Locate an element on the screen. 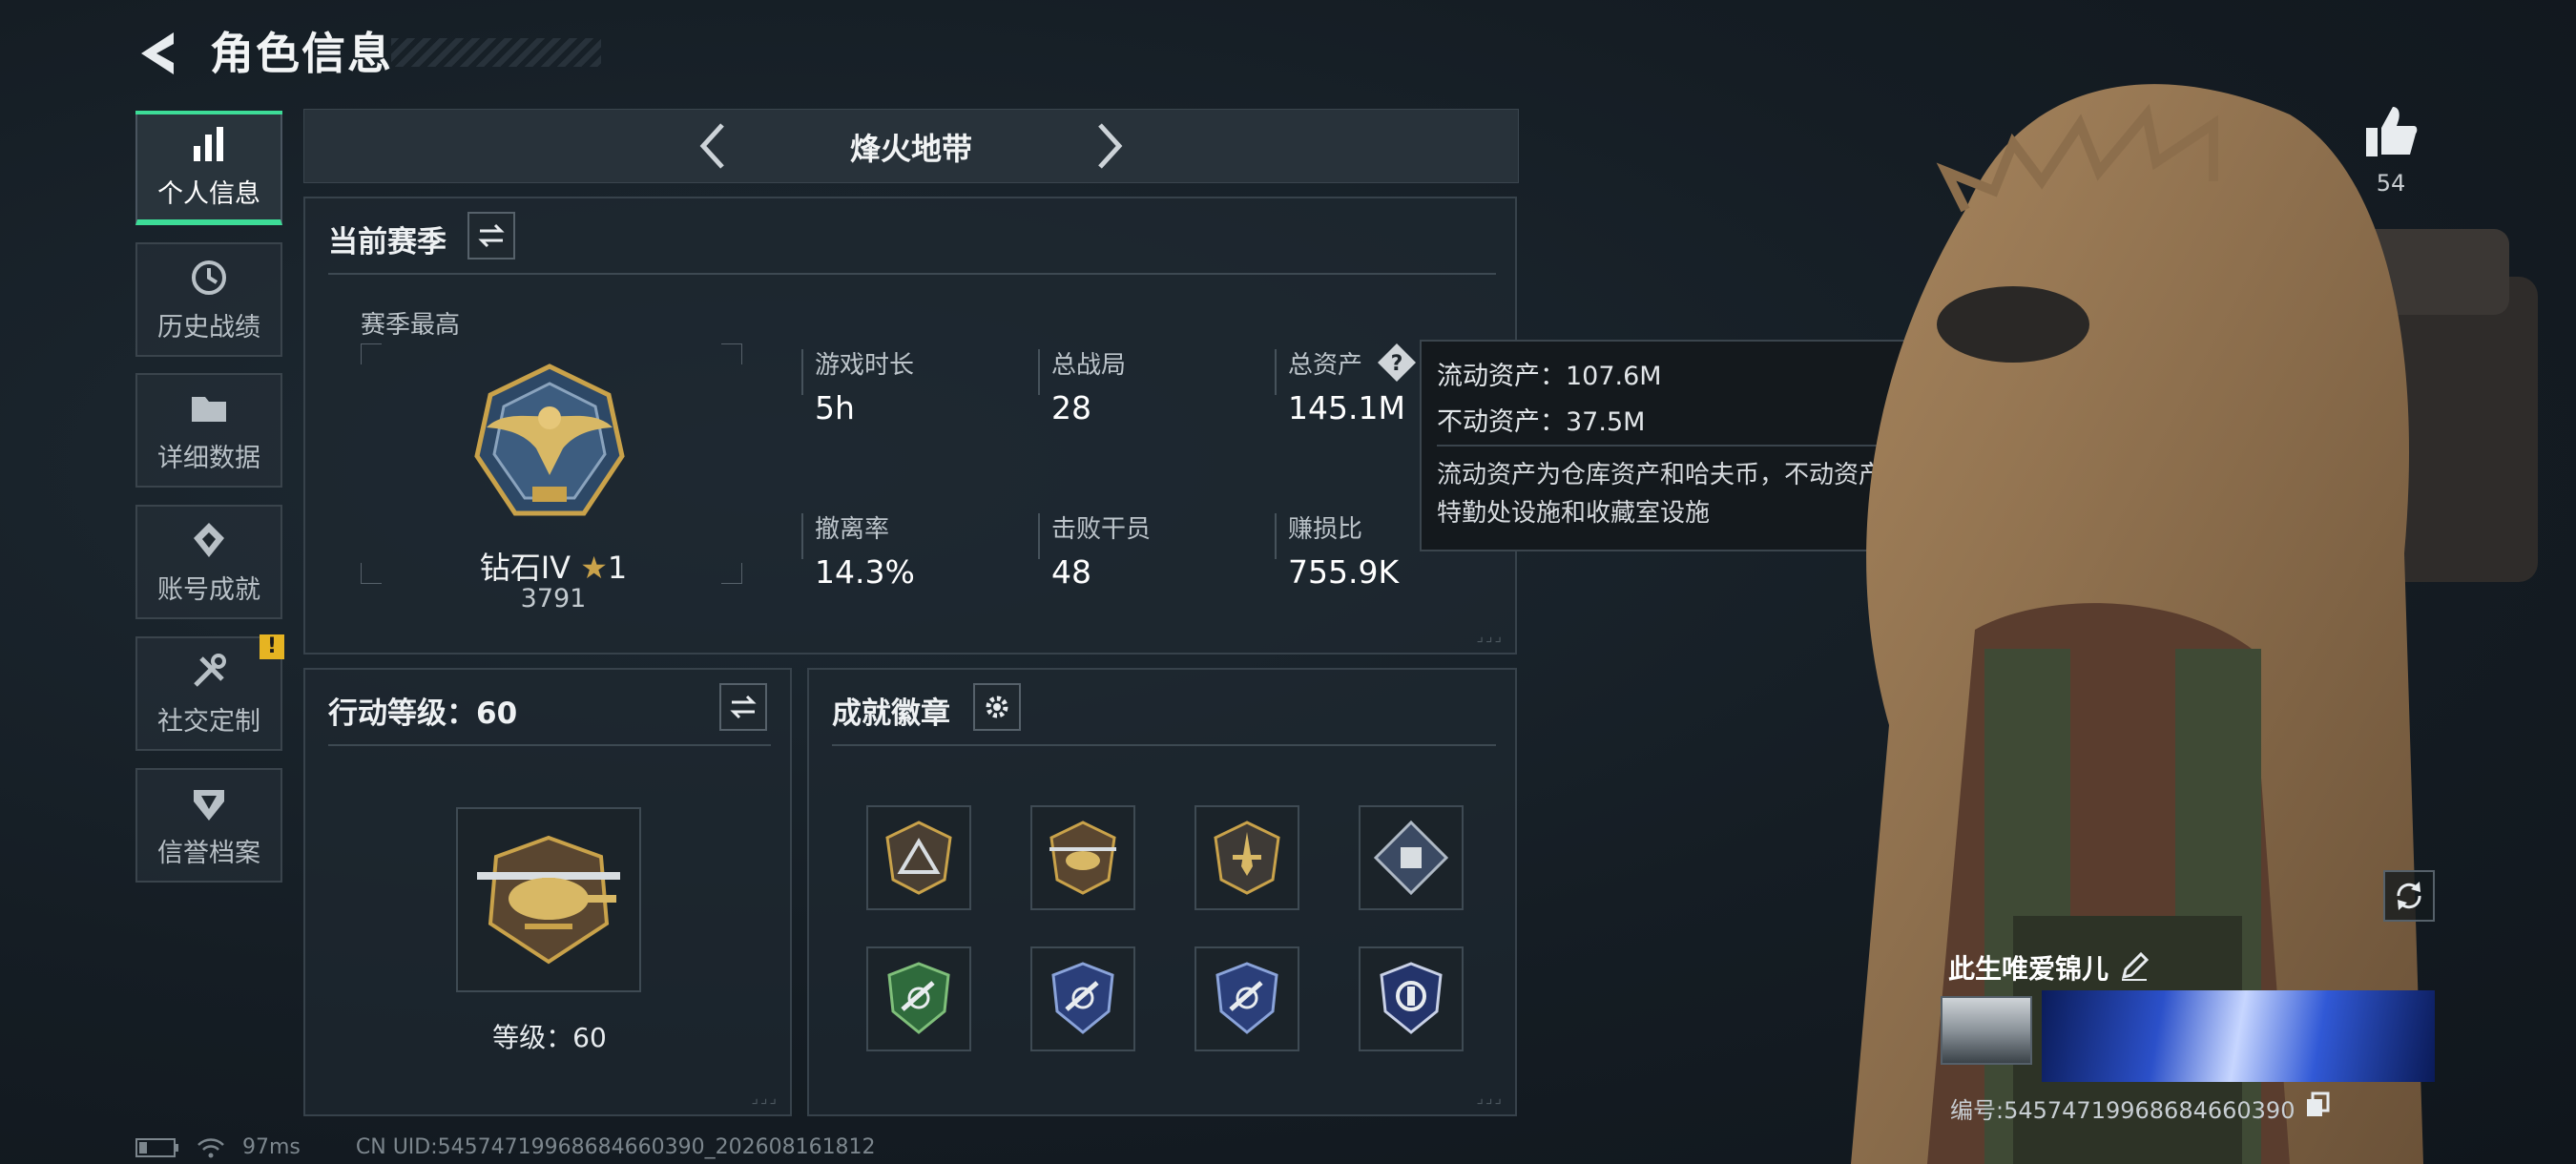  rank-line: 钻石IV ★1 is located at coordinates (553, 566).